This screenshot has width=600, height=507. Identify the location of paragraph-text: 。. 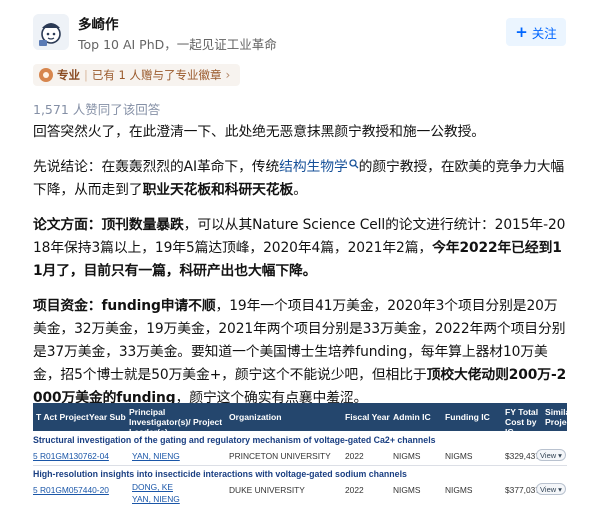
(300, 190).